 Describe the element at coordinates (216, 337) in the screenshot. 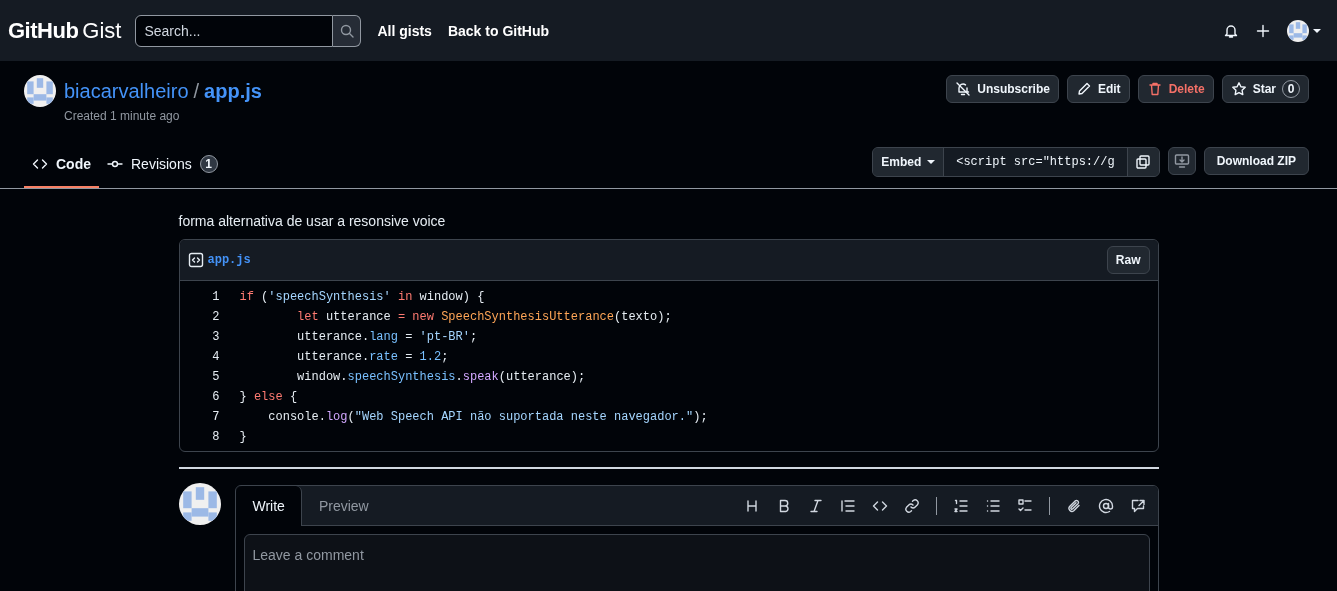

I see `line-number: 3` at that location.